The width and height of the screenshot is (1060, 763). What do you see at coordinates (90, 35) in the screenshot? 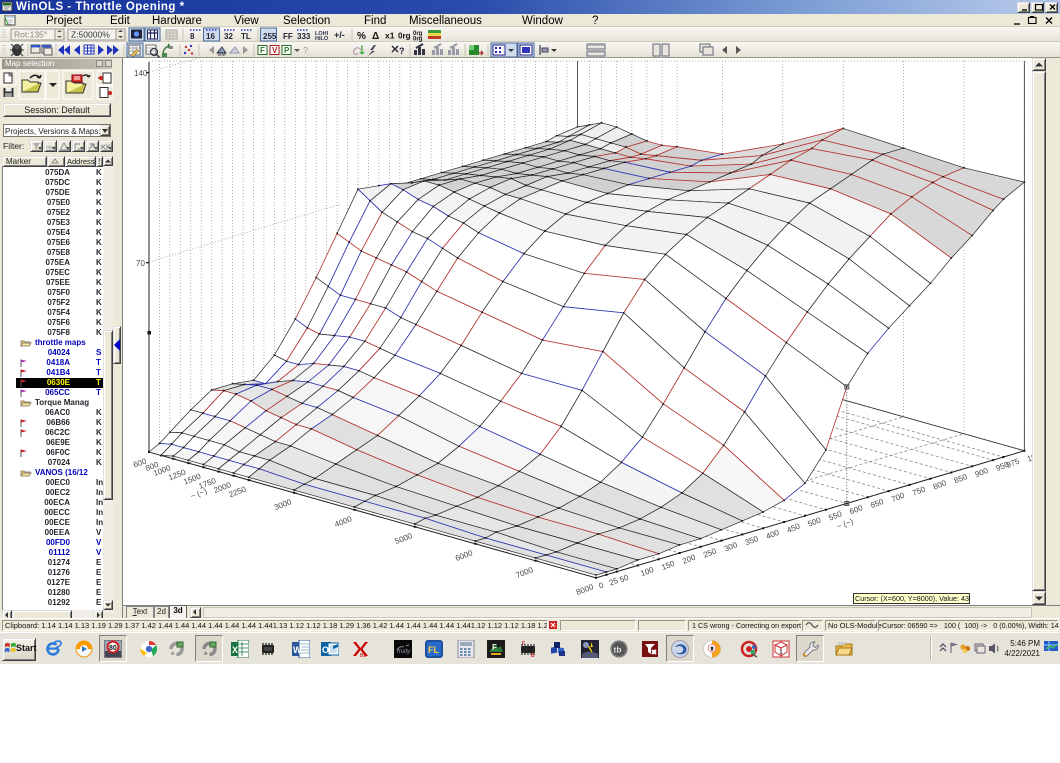
I see `svg-text: Z:50000%` at bounding box center [90, 35].